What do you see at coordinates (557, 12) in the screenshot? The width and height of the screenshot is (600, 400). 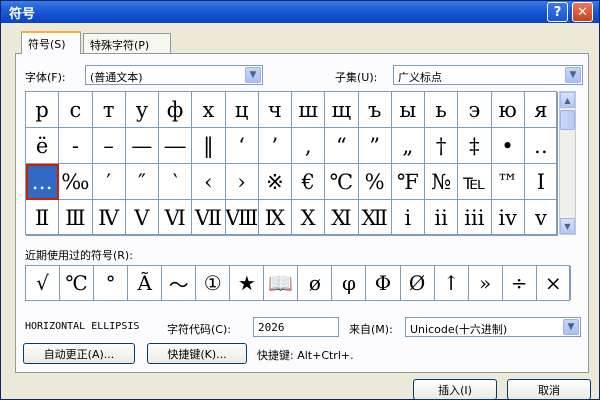 I see `help-button: ?` at bounding box center [557, 12].